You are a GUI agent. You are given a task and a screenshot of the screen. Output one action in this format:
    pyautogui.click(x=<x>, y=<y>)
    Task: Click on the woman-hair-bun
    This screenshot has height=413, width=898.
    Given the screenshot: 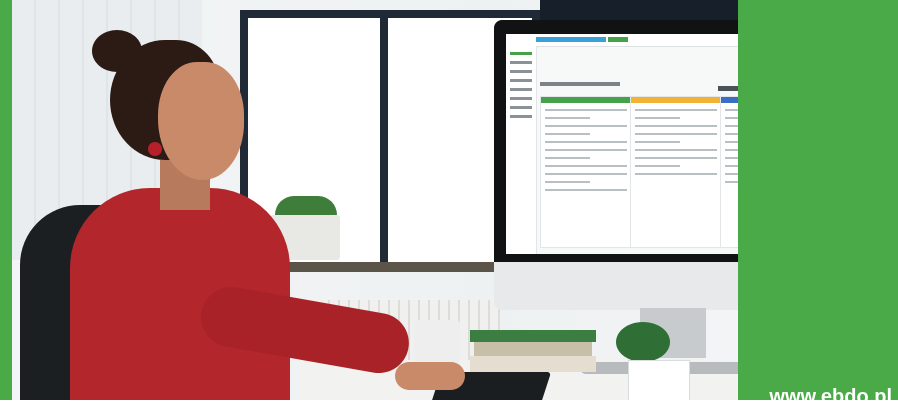 What is the action you would take?
    pyautogui.click(x=117, y=51)
    